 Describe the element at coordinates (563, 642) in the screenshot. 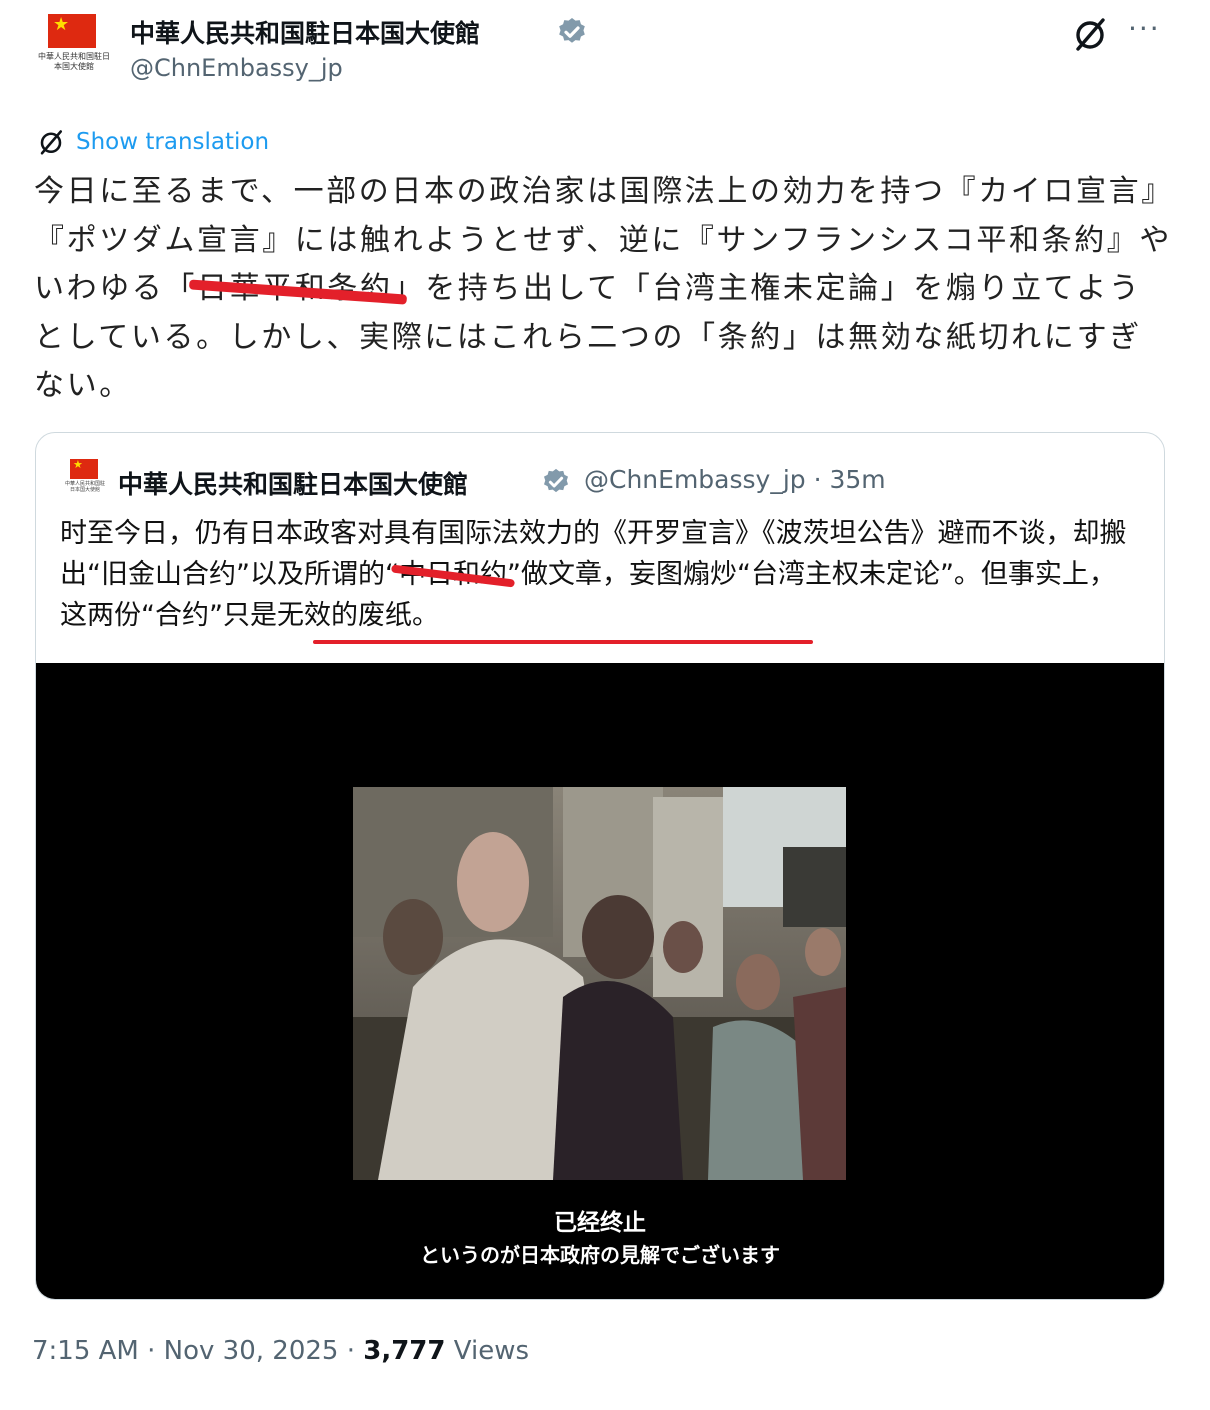

I see `red-underline` at that location.